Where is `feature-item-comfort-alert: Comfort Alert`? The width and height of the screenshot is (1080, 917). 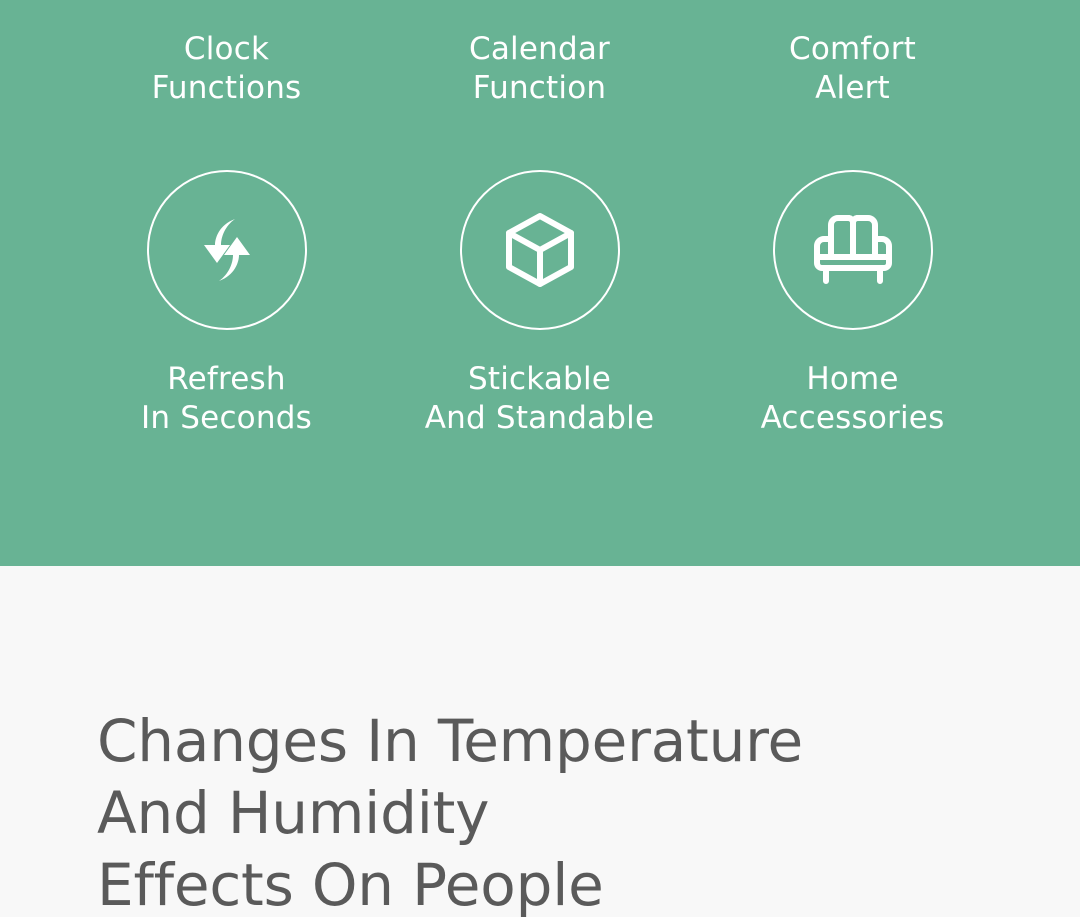
feature-item-comfort-alert: Comfort Alert is located at coordinates (852, 85).